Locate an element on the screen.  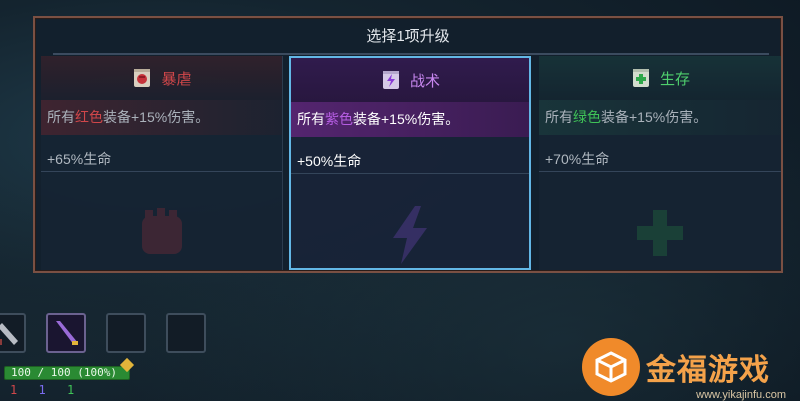
card-title: 生存 is located at coordinates (674, 79).